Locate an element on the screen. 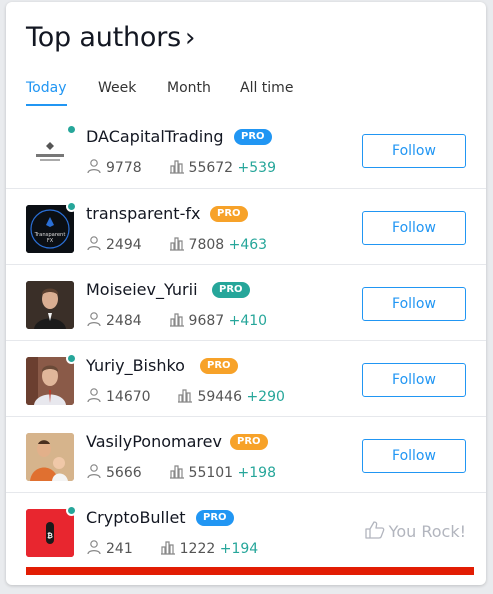 The width and height of the screenshot is (493, 594). followers-count: 9778 is located at coordinates (124, 168).